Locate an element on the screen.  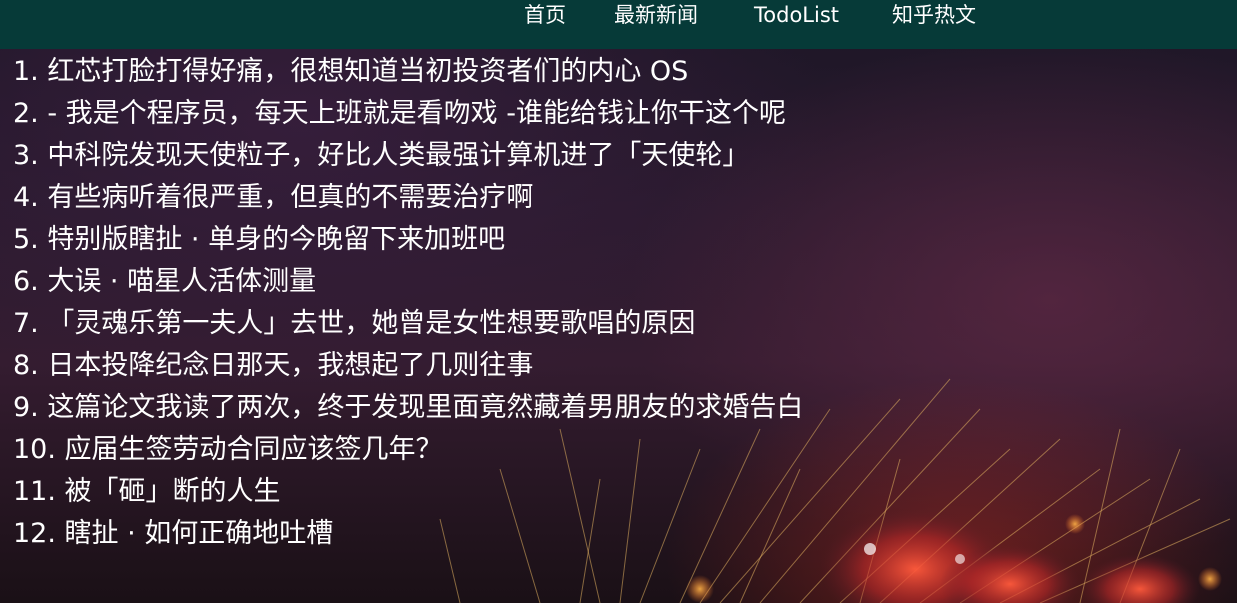
list-item: 5. 特别版瞎扯 · 单身的今晚留下来加班吧 is located at coordinates (408, 241).